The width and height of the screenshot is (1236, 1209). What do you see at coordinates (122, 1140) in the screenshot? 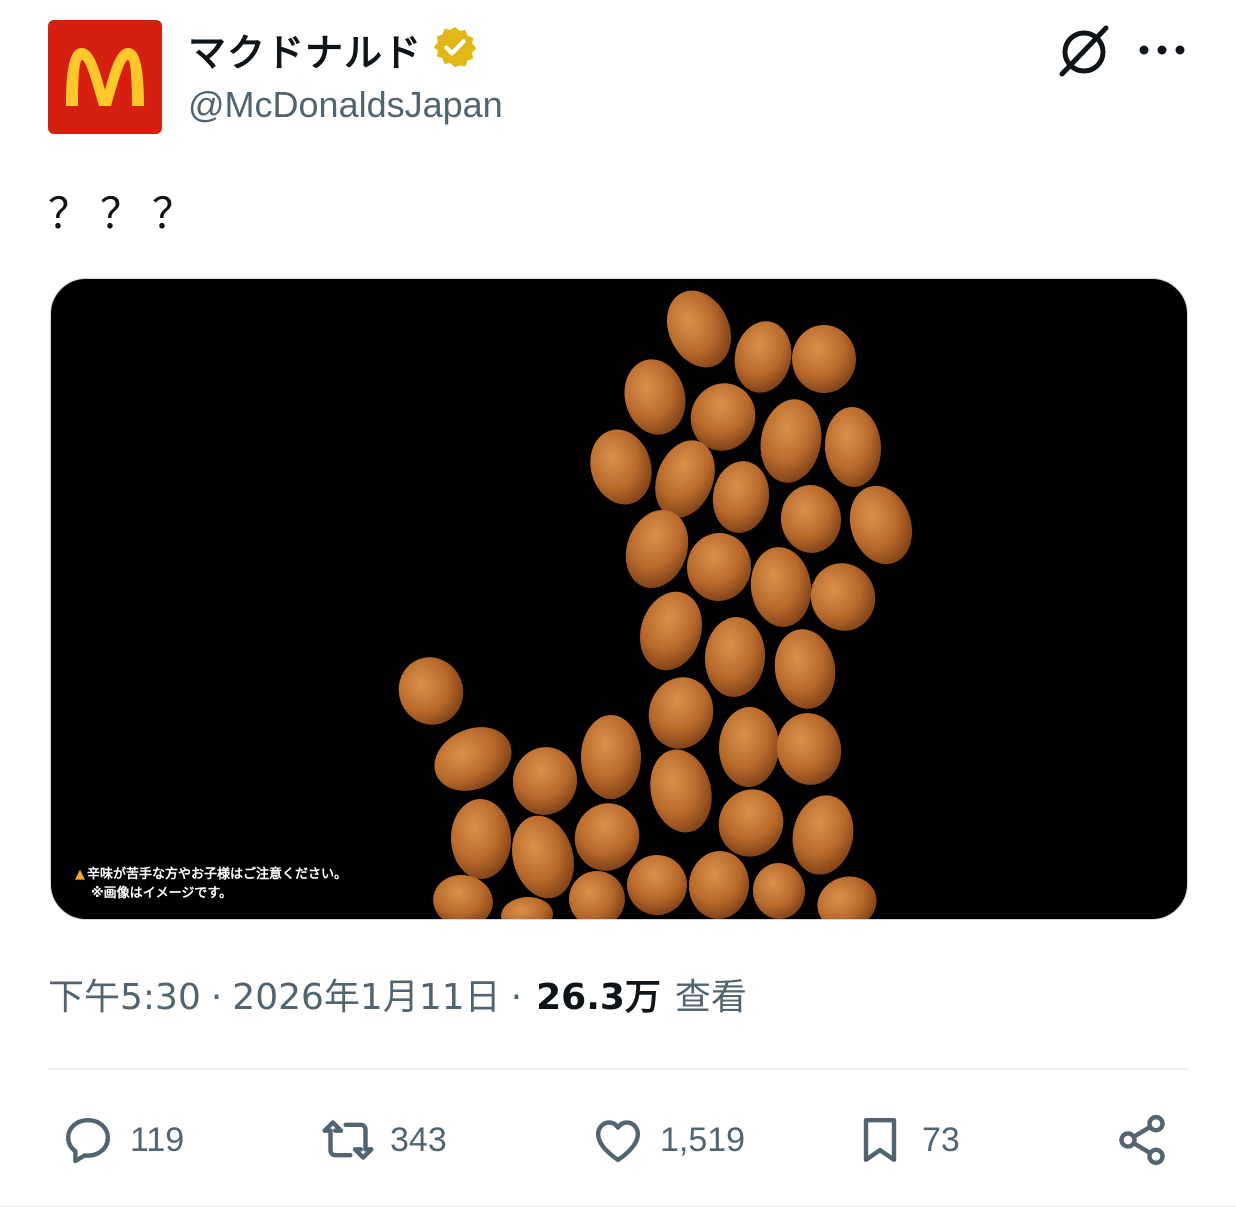
I see `reply-button: 119` at bounding box center [122, 1140].